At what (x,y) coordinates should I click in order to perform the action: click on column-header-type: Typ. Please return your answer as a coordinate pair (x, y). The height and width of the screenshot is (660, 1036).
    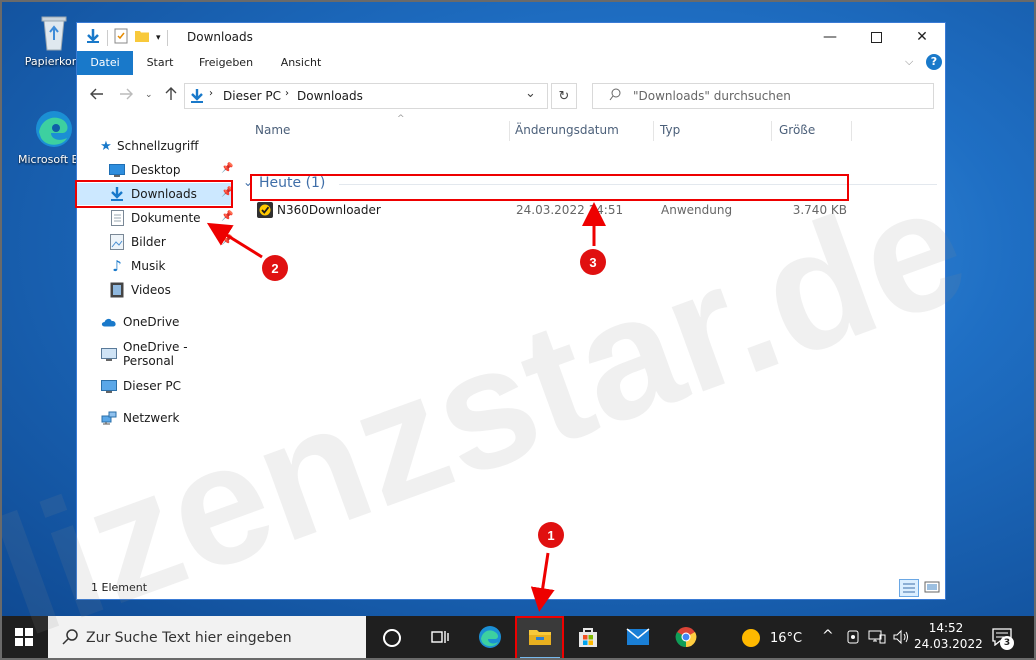
    Looking at the image, I should click on (670, 130).